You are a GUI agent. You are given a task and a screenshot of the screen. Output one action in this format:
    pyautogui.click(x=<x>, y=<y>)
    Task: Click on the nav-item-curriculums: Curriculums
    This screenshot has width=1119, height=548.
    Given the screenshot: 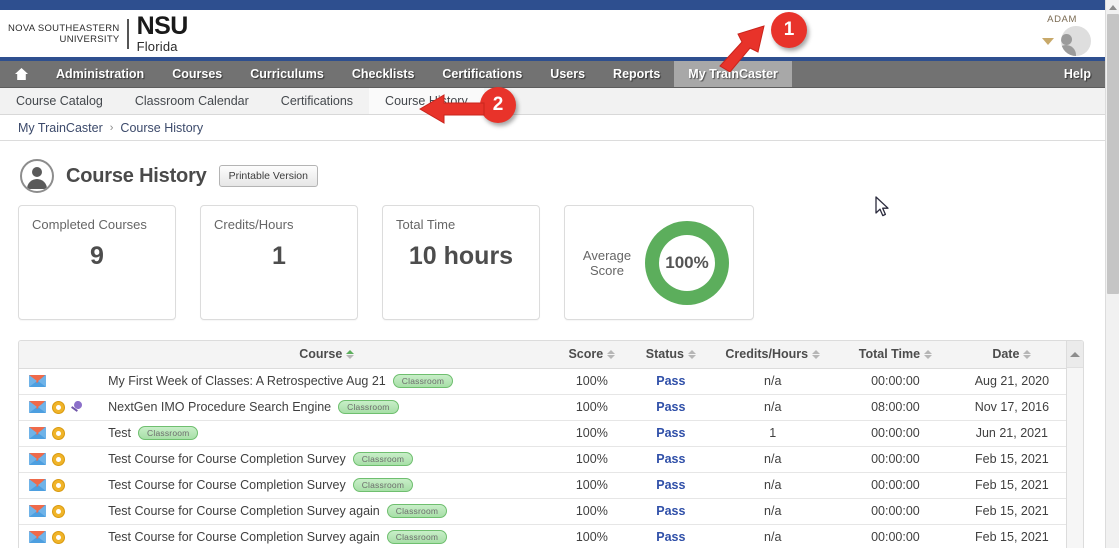 What is the action you would take?
    pyautogui.click(x=287, y=74)
    